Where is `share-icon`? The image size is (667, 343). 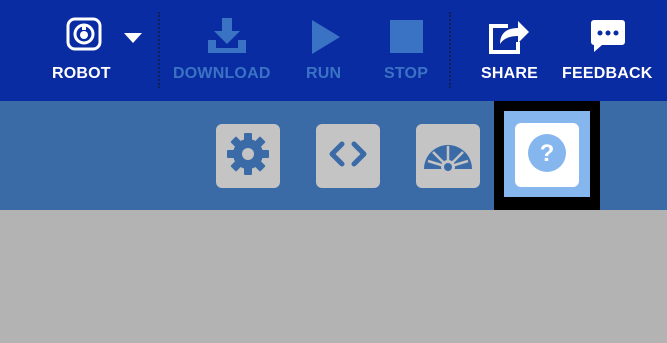
share-icon is located at coordinates (509, 37).